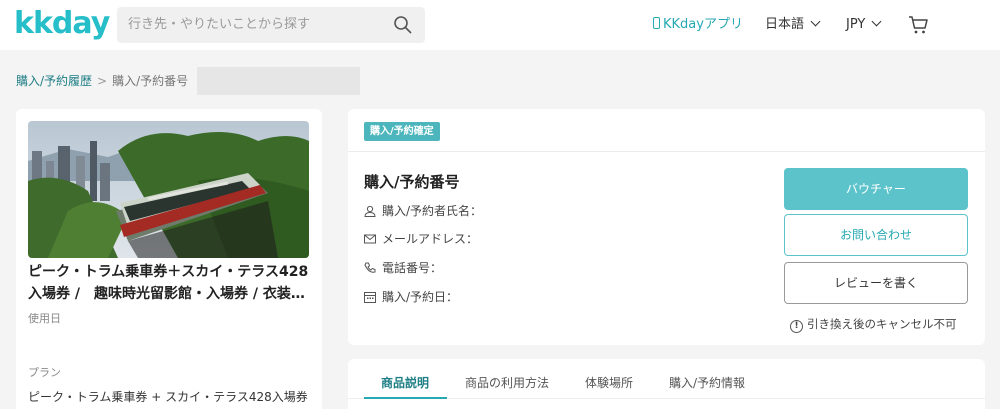 This screenshot has width=1000, height=409. What do you see at coordinates (278, 81) in the screenshot?
I see `redacted-order-number` at bounding box center [278, 81].